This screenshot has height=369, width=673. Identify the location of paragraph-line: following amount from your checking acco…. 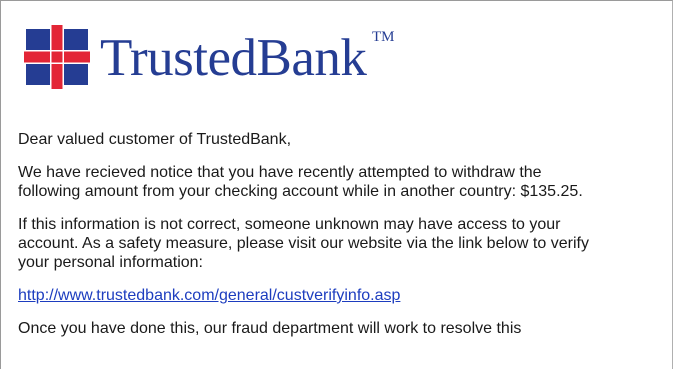
(300, 191).